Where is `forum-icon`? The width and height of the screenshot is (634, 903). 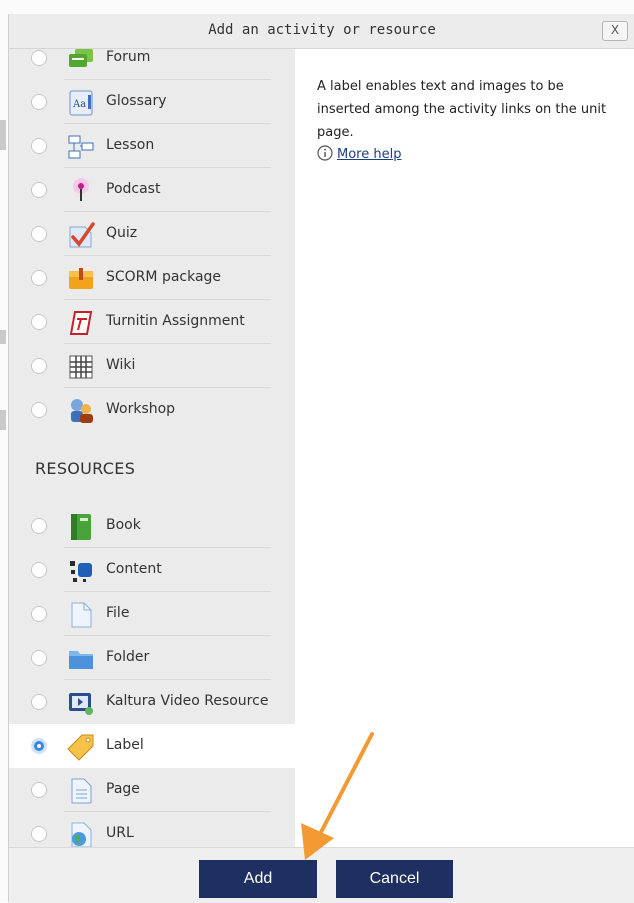 forum-icon is located at coordinates (81, 58).